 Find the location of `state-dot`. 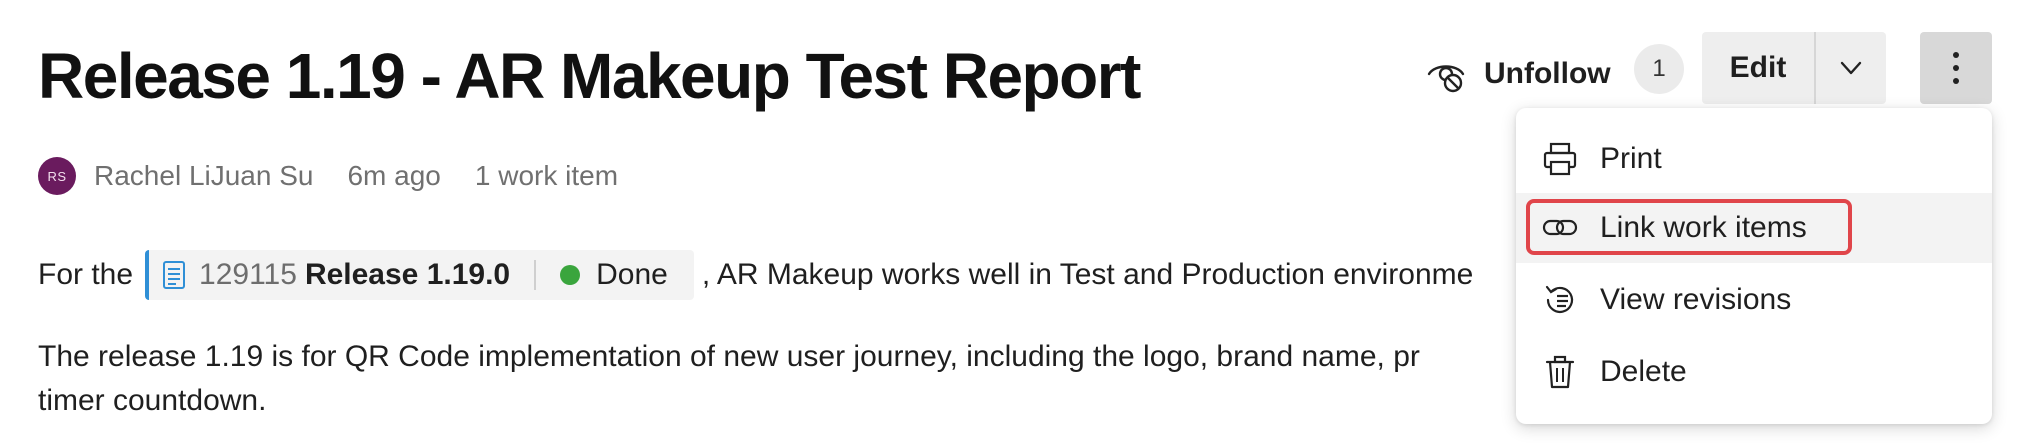

state-dot is located at coordinates (570, 275).